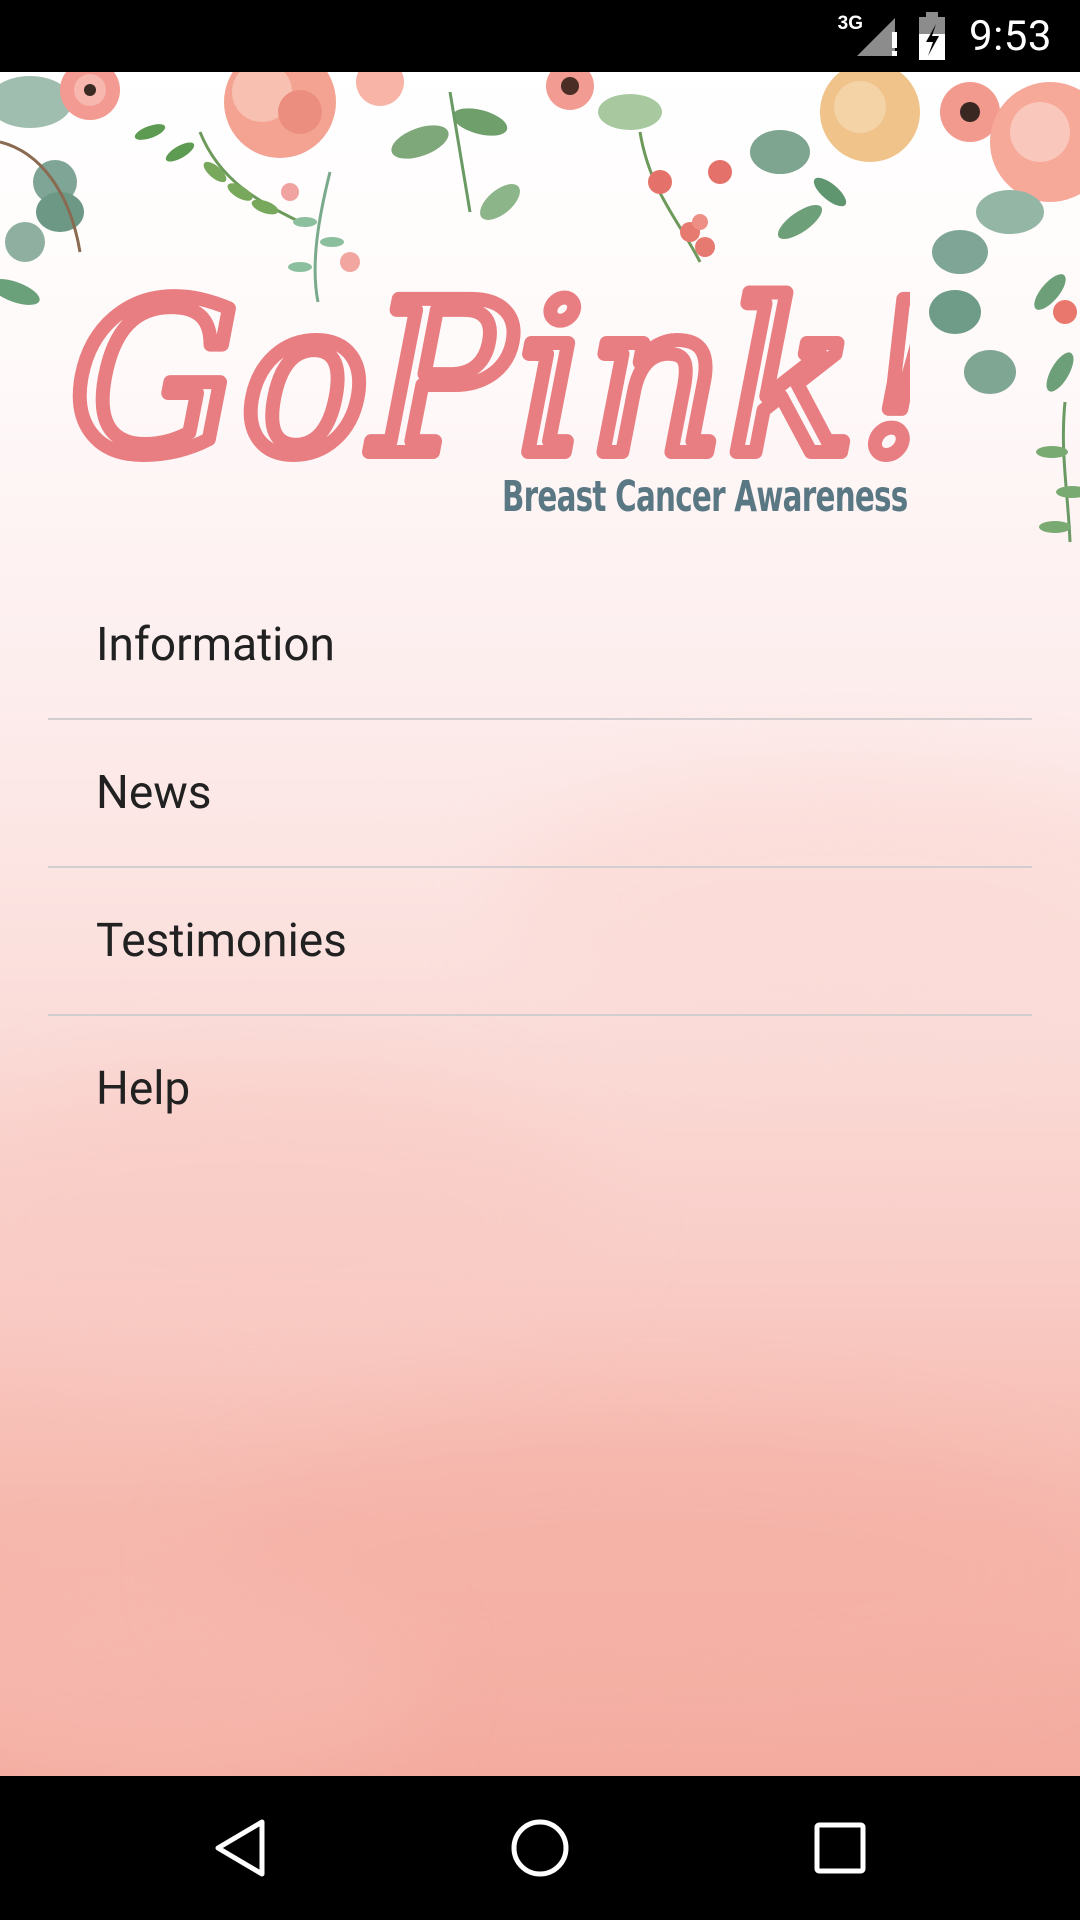 The image size is (1080, 1920). Describe the element at coordinates (705, 497) in the screenshot. I see `logo-subtitle: Breast Cancer Awareness` at that location.